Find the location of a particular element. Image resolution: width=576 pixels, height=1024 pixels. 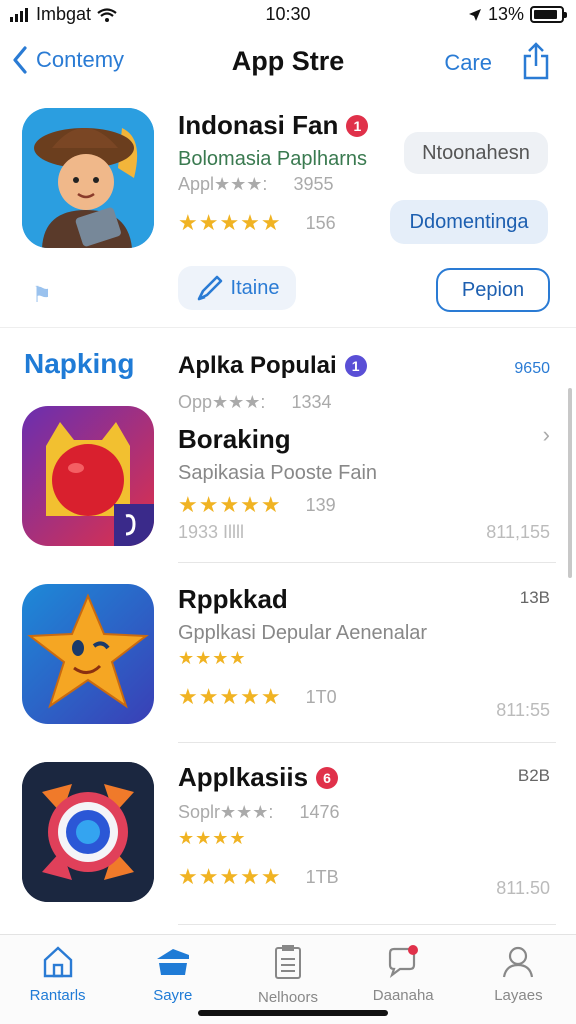

ranking-title: Napking is located at coordinates (79, 363).